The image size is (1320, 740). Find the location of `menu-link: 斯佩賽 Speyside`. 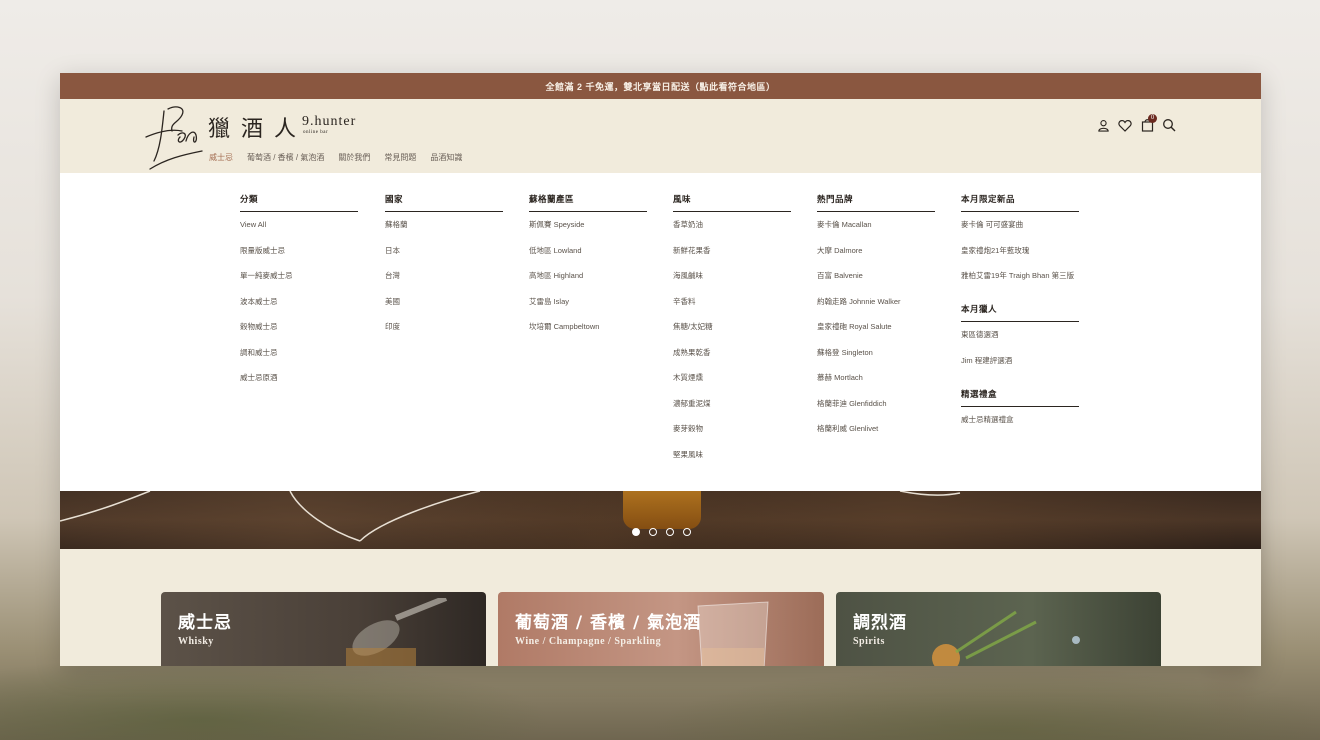

menu-link: 斯佩賽 Speyside is located at coordinates (588, 233).